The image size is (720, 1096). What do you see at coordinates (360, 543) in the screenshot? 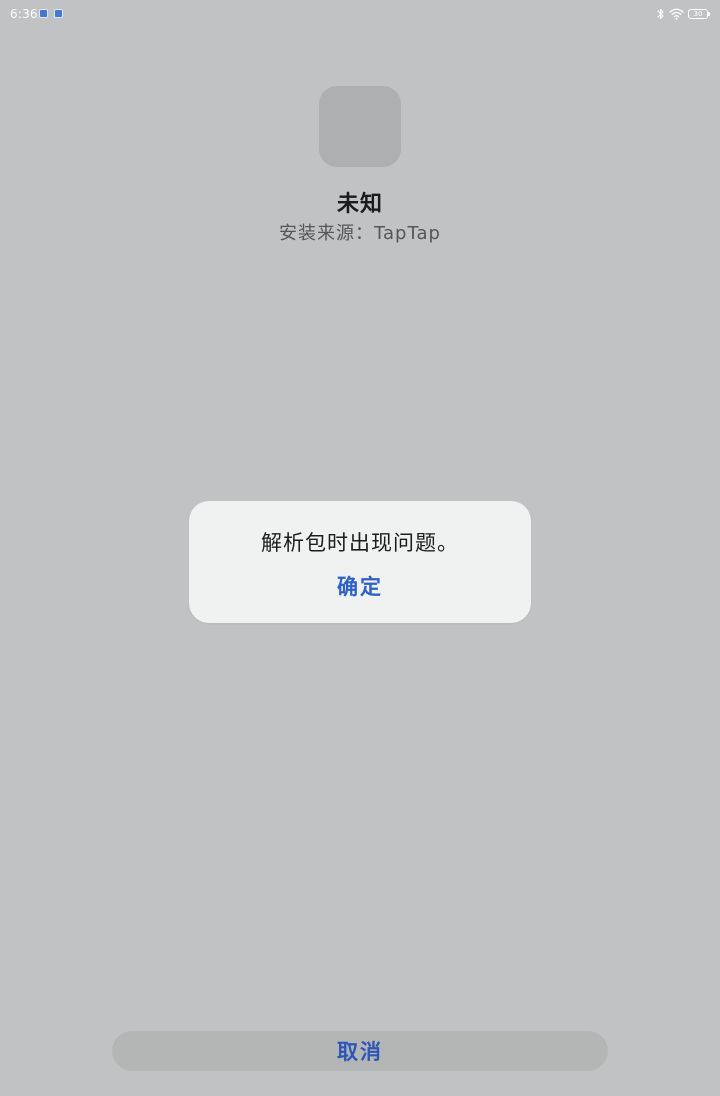
I see `dialog-message: 解析包时出现问题。` at bounding box center [360, 543].